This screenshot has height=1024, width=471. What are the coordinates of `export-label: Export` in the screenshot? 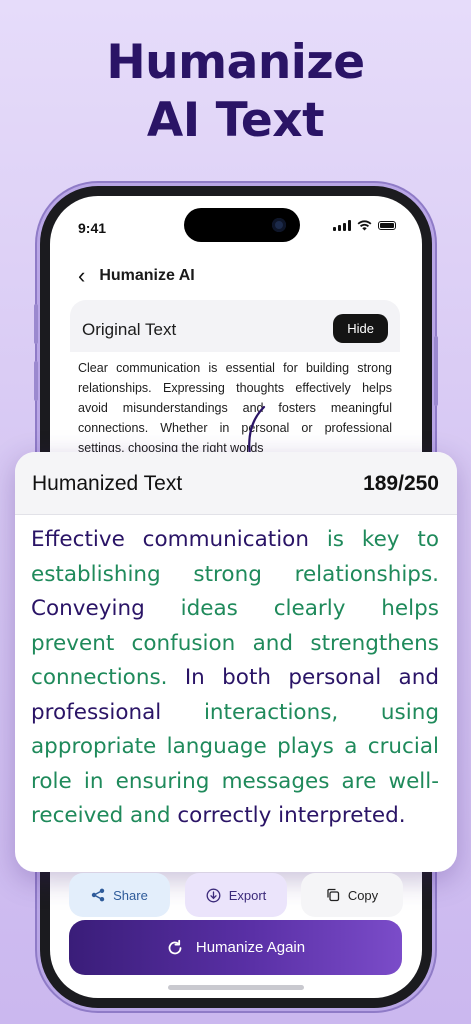 It's located at (247, 895).